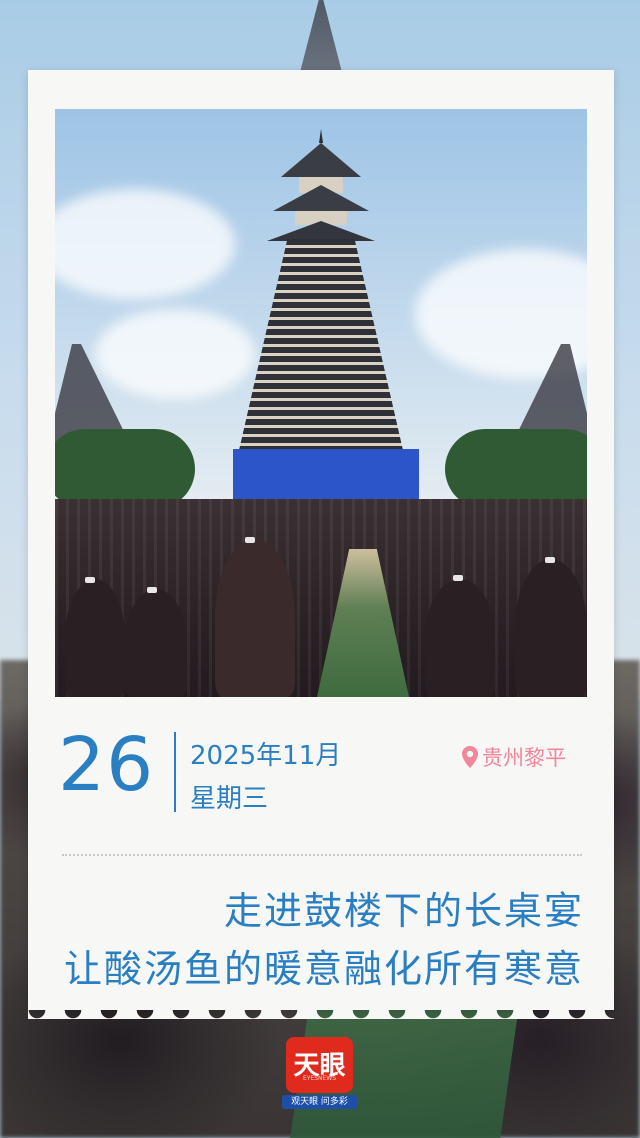 The width and height of the screenshot is (640, 1138). I want to click on logo-badge: 天眼 EYESNEWS, so click(319, 1065).